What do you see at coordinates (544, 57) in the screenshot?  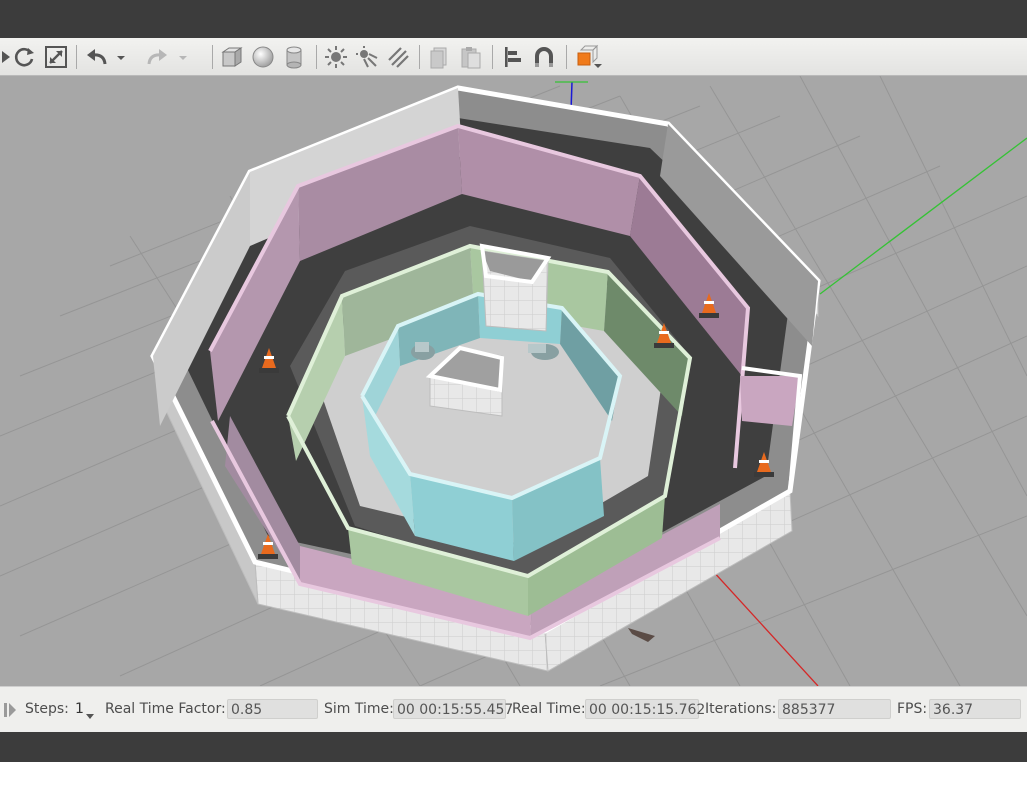 I see `magnet-icon` at bounding box center [544, 57].